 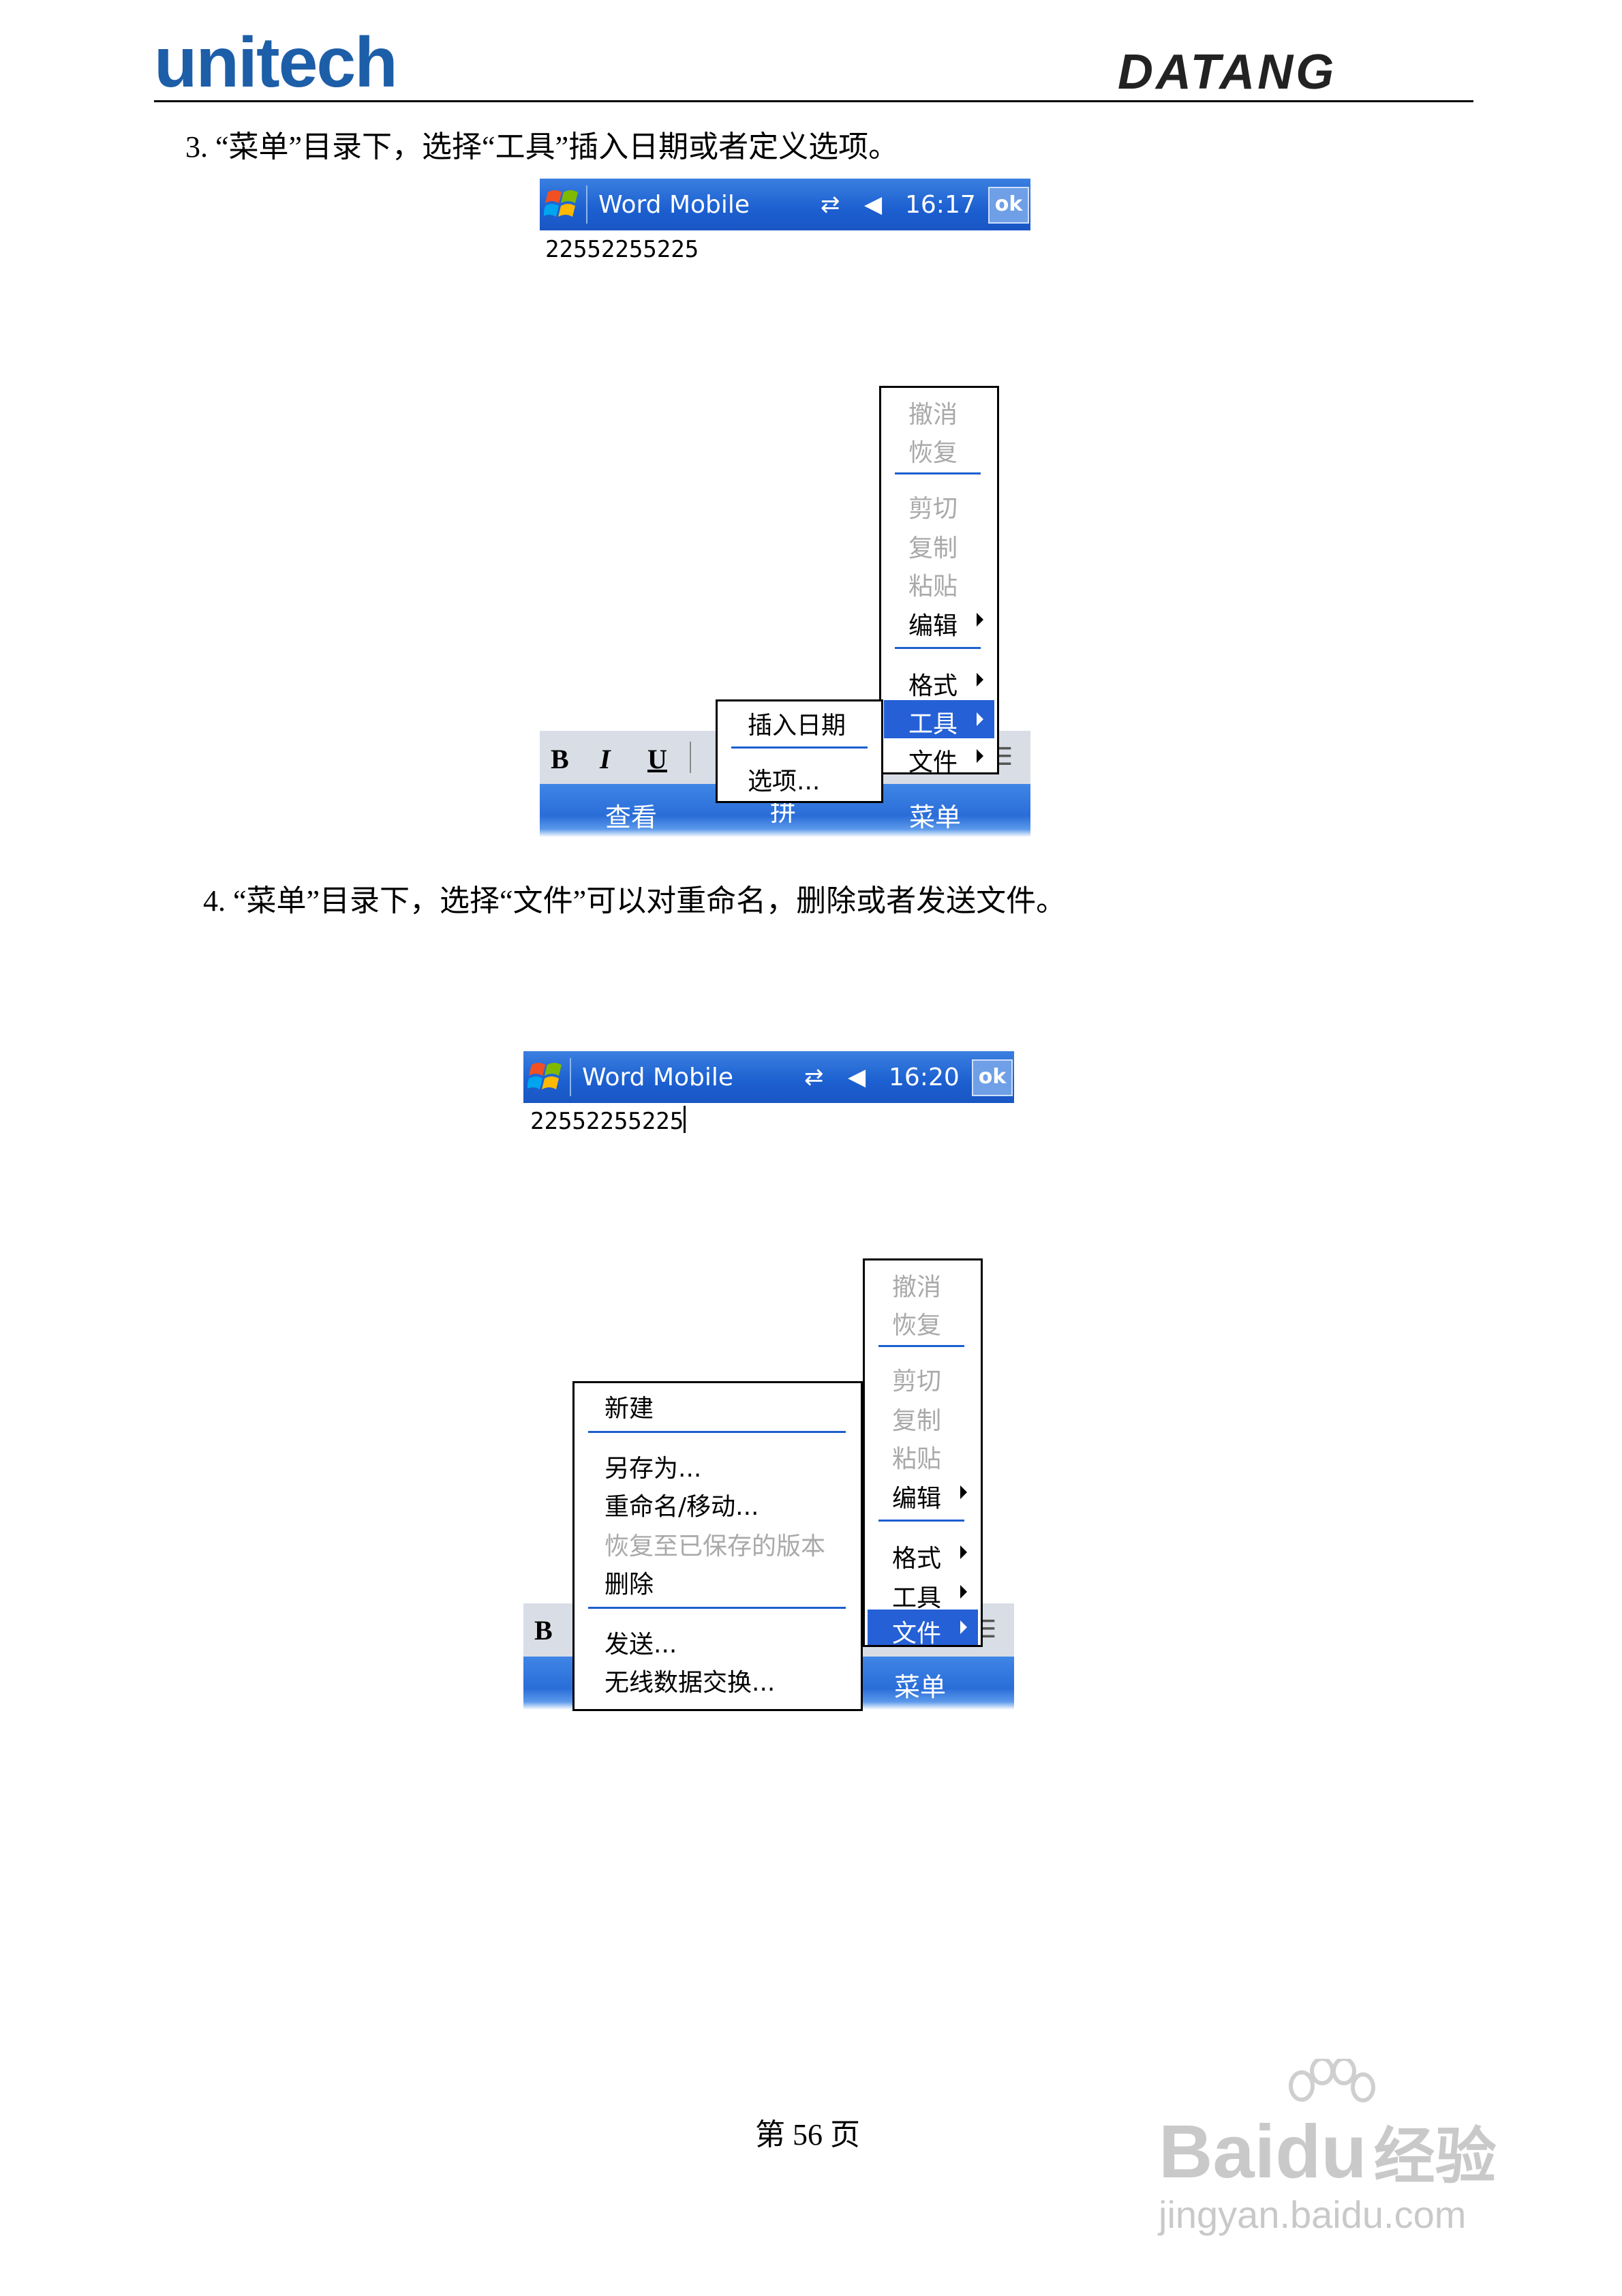 What do you see at coordinates (940, 205) in the screenshot?
I see `clock: 16:17` at bounding box center [940, 205].